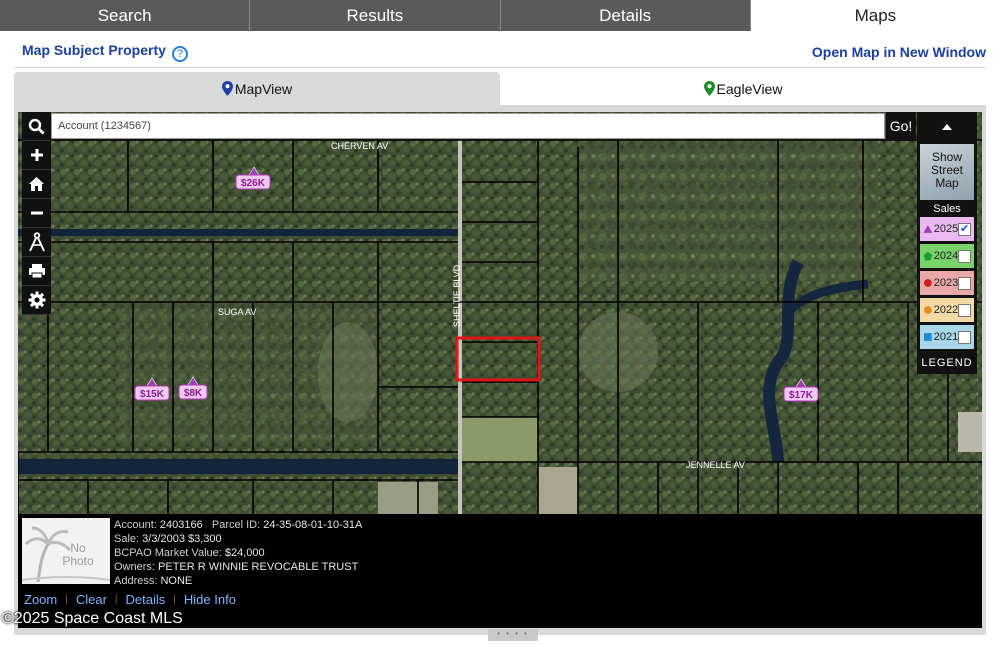  What do you see at coordinates (359, 146) in the screenshot?
I see `street-label-cherven: CHERVEN AV` at bounding box center [359, 146].